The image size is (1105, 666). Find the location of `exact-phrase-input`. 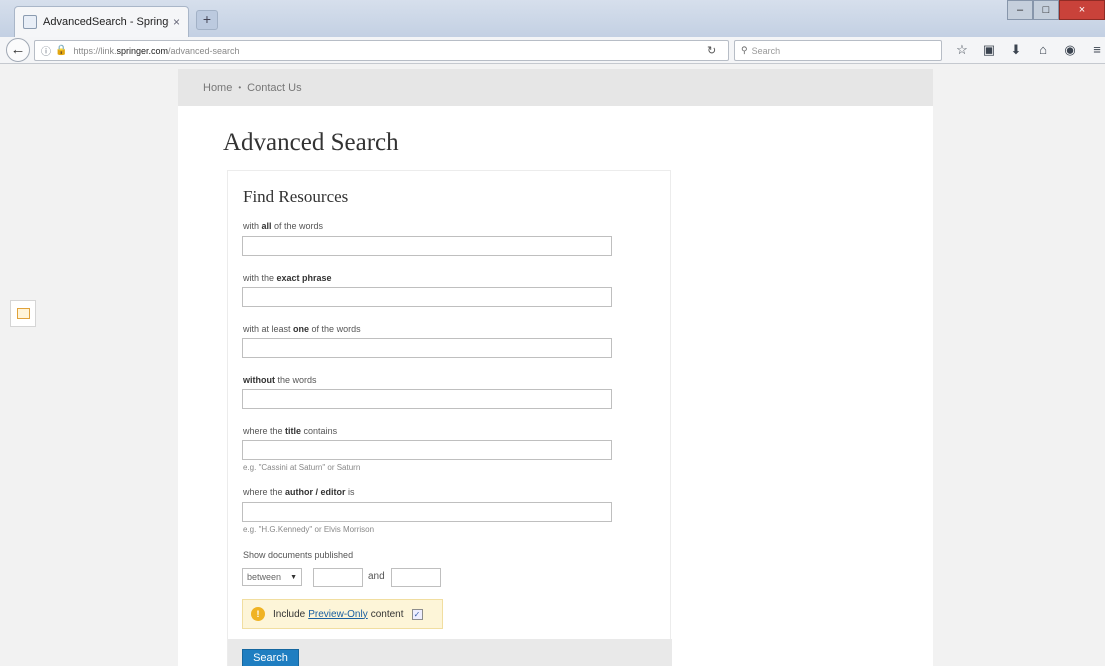

exact-phrase-input is located at coordinates (427, 297).